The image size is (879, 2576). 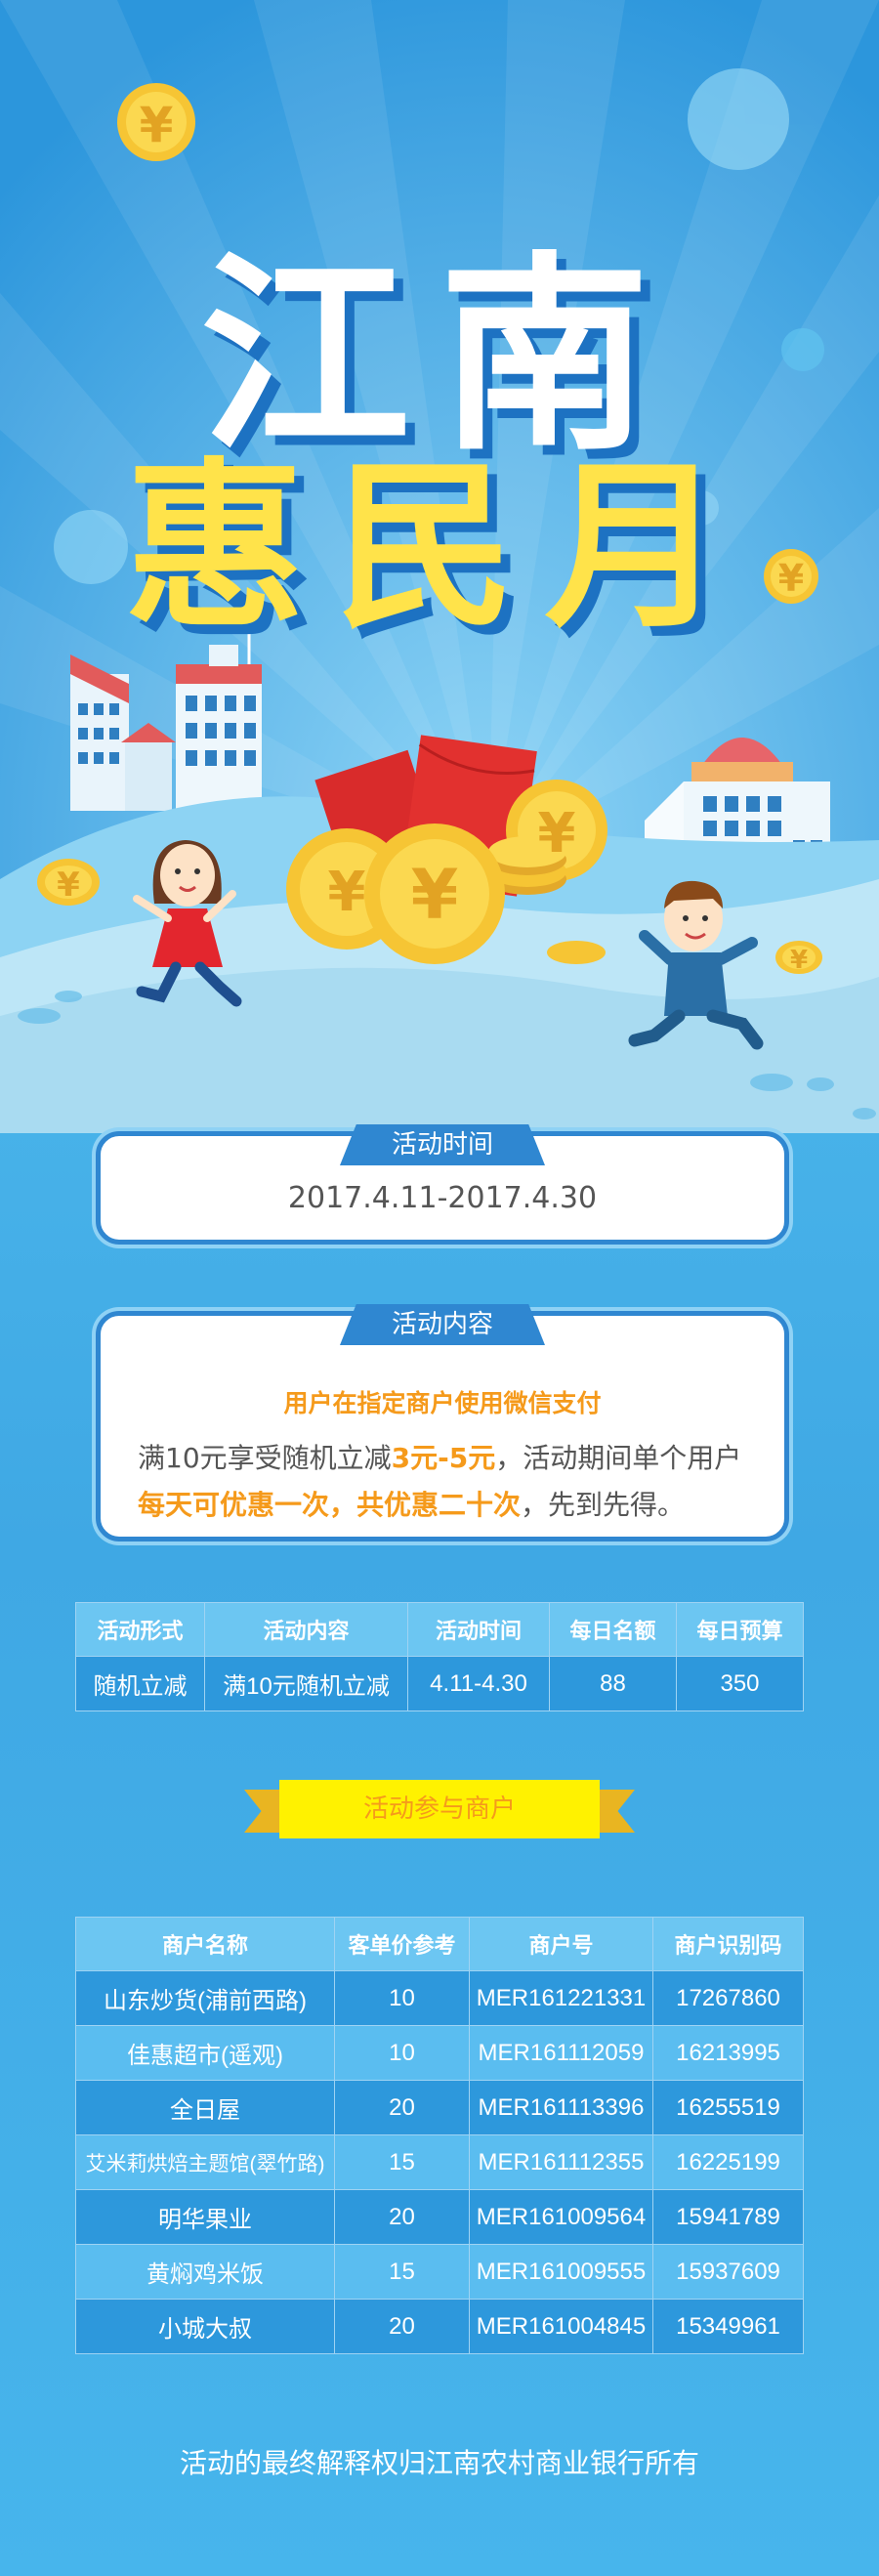 I want to click on column-header: 每日预算, so click(x=740, y=1629).